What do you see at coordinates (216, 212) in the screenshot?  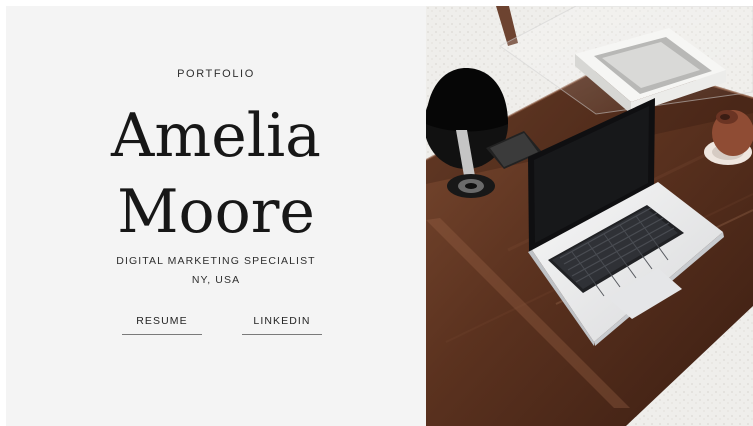 I see `last-name-heading: Moore` at bounding box center [216, 212].